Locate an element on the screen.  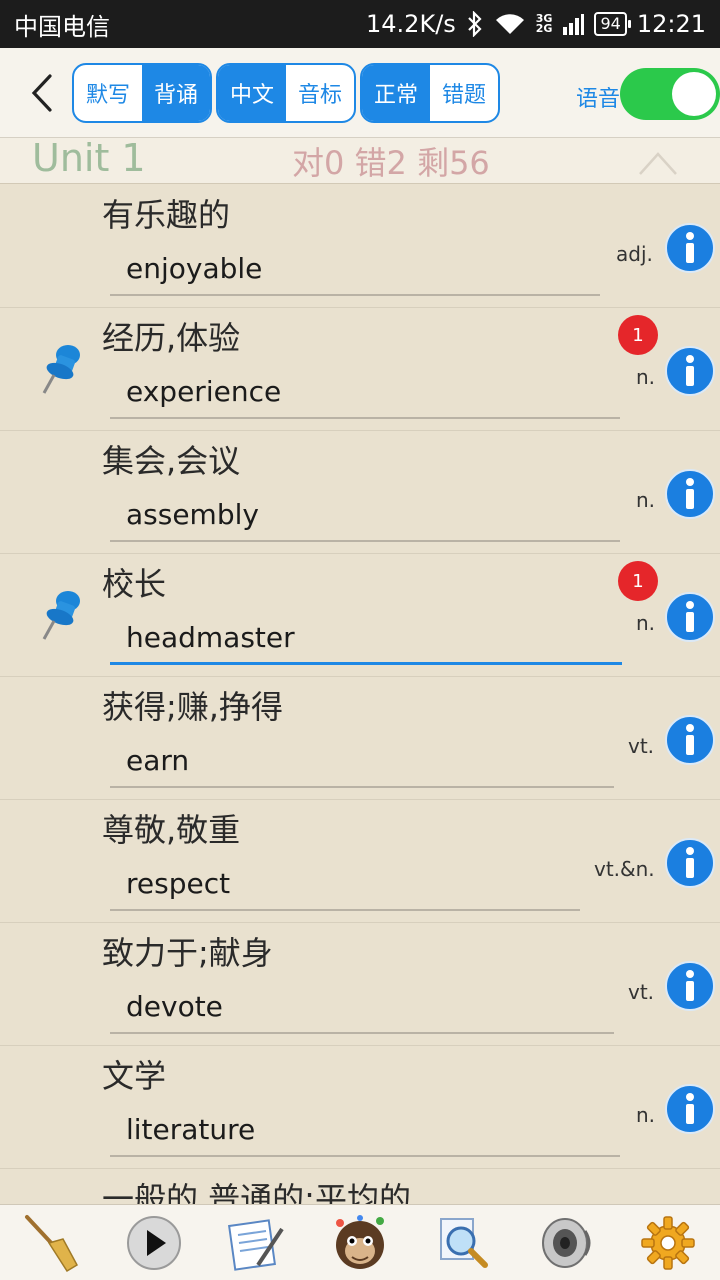
search-button is located at coordinates (463, 1243).